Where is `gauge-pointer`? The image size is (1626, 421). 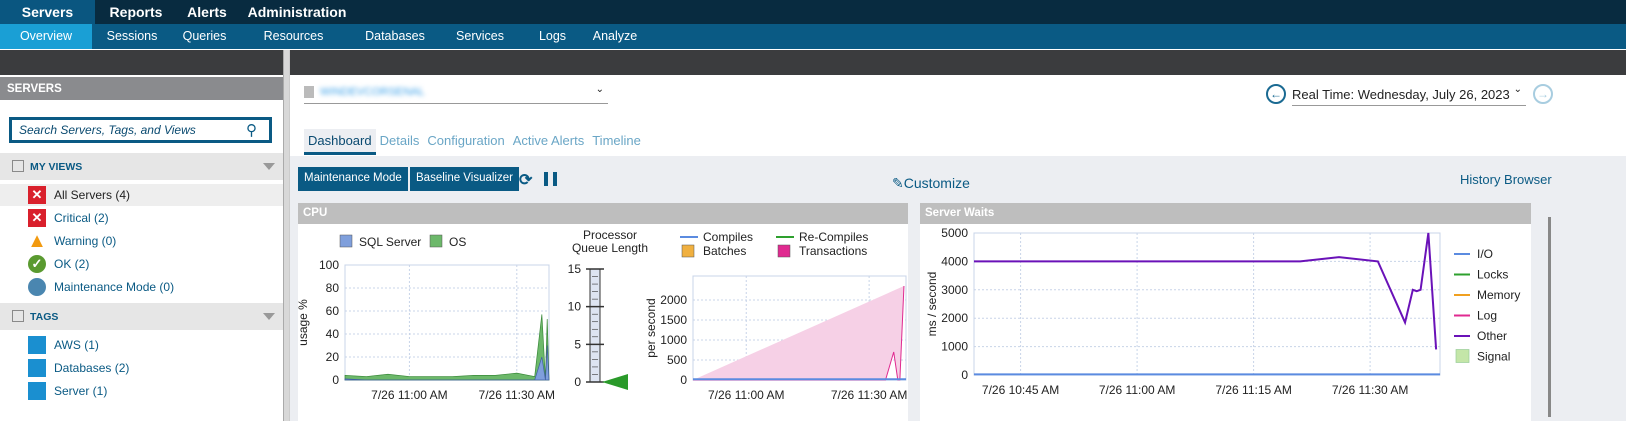 gauge-pointer is located at coordinates (615, 382).